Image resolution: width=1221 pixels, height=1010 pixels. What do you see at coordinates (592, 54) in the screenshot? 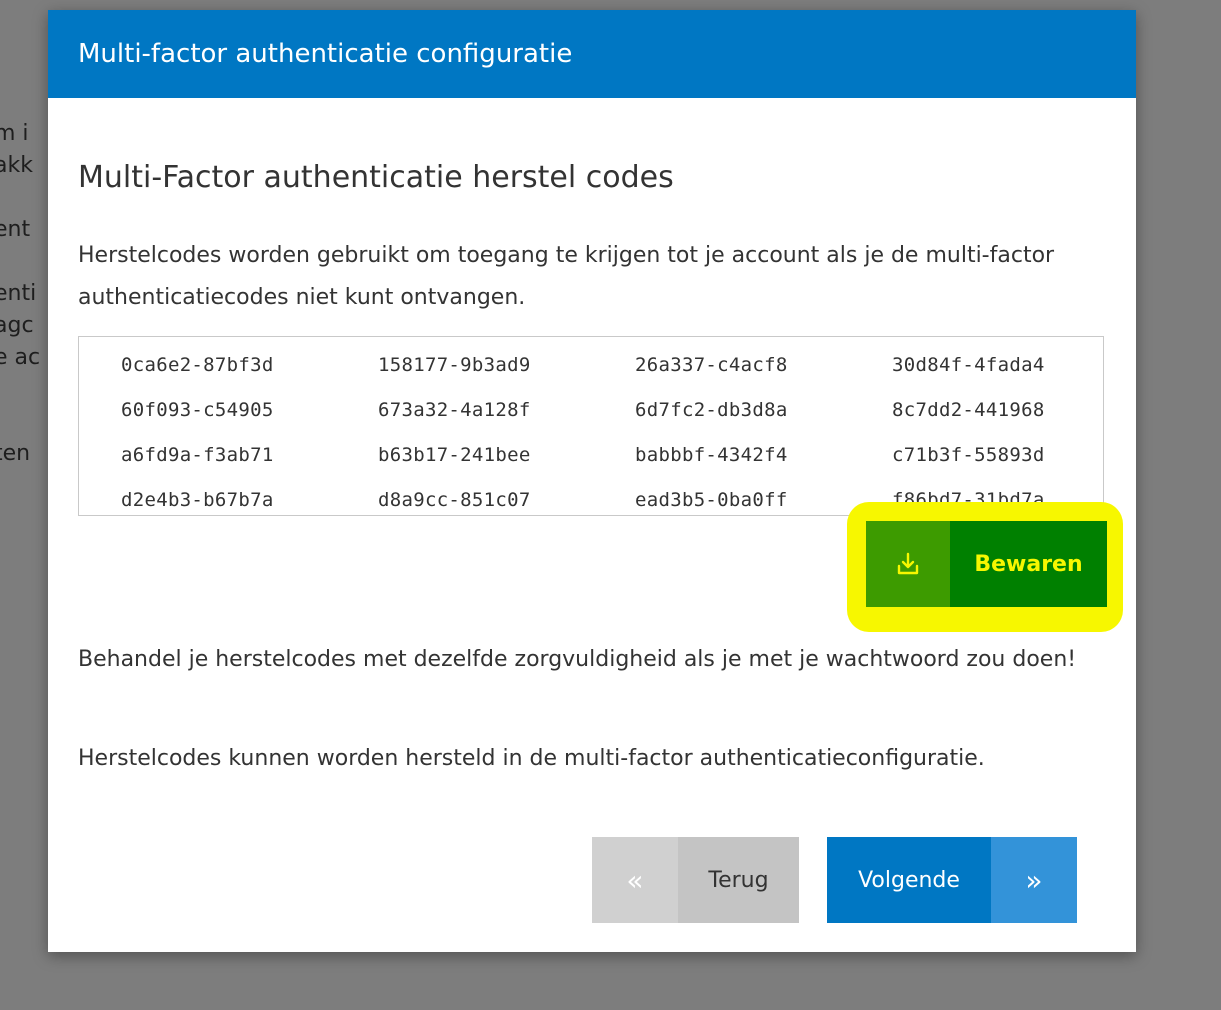
I see `modal-title: Multi-factor authenticatie configuratie` at bounding box center [592, 54].